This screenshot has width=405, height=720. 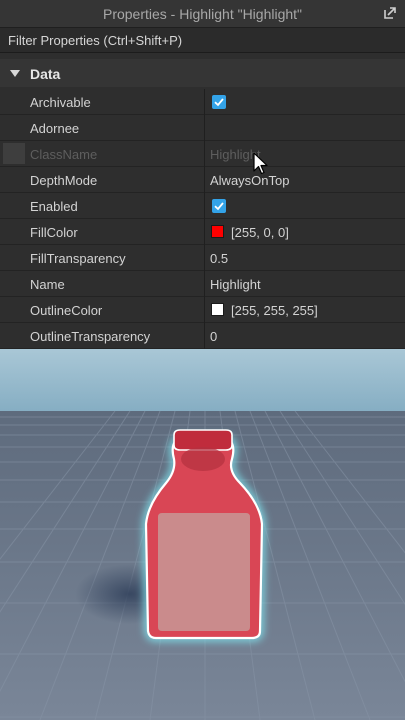 What do you see at coordinates (60, 102) in the screenshot?
I see `property-name: Archivable` at bounding box center [60, 102].